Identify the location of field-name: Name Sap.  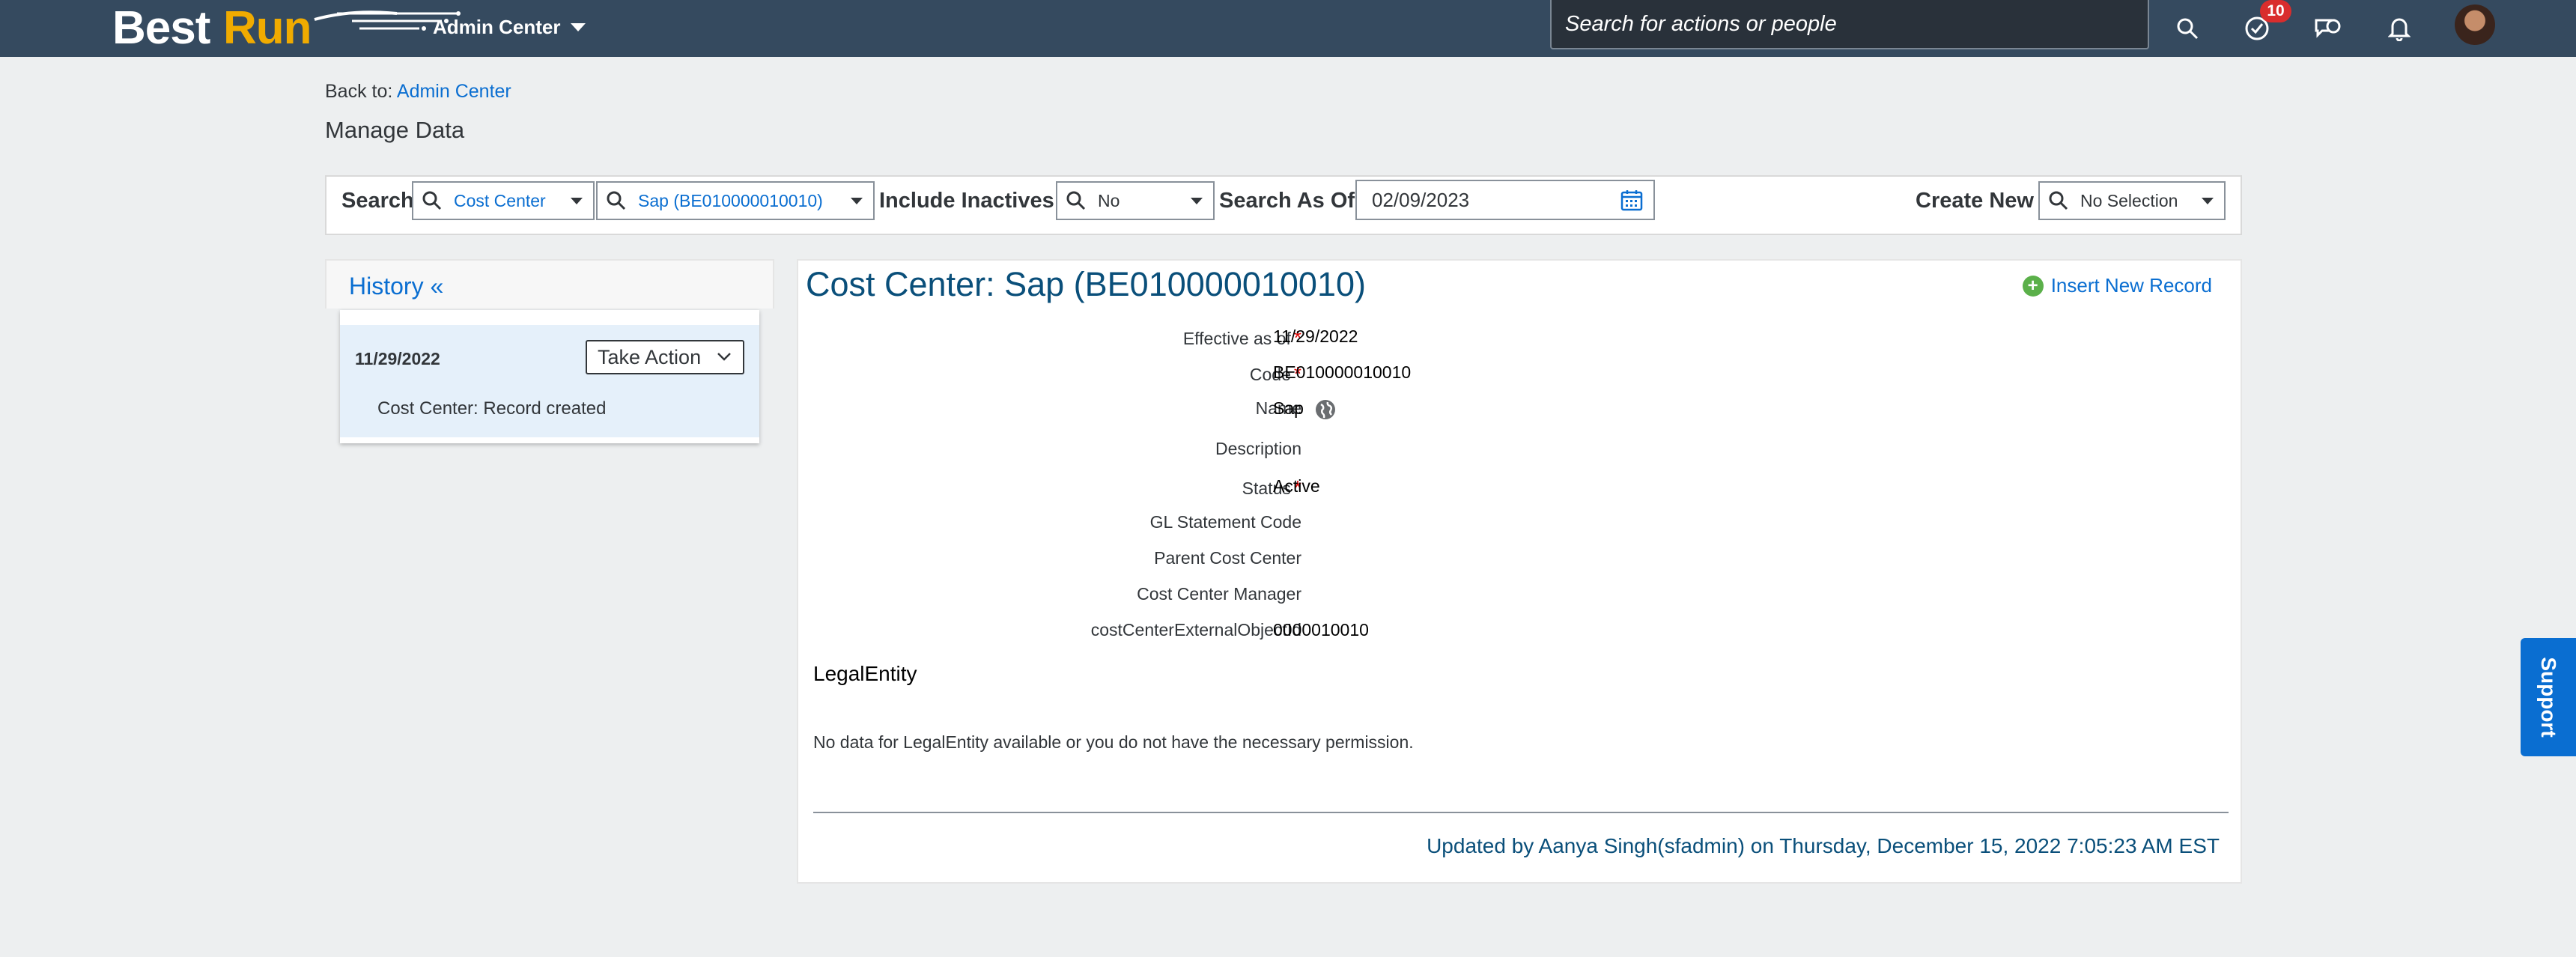
(1521, 413).